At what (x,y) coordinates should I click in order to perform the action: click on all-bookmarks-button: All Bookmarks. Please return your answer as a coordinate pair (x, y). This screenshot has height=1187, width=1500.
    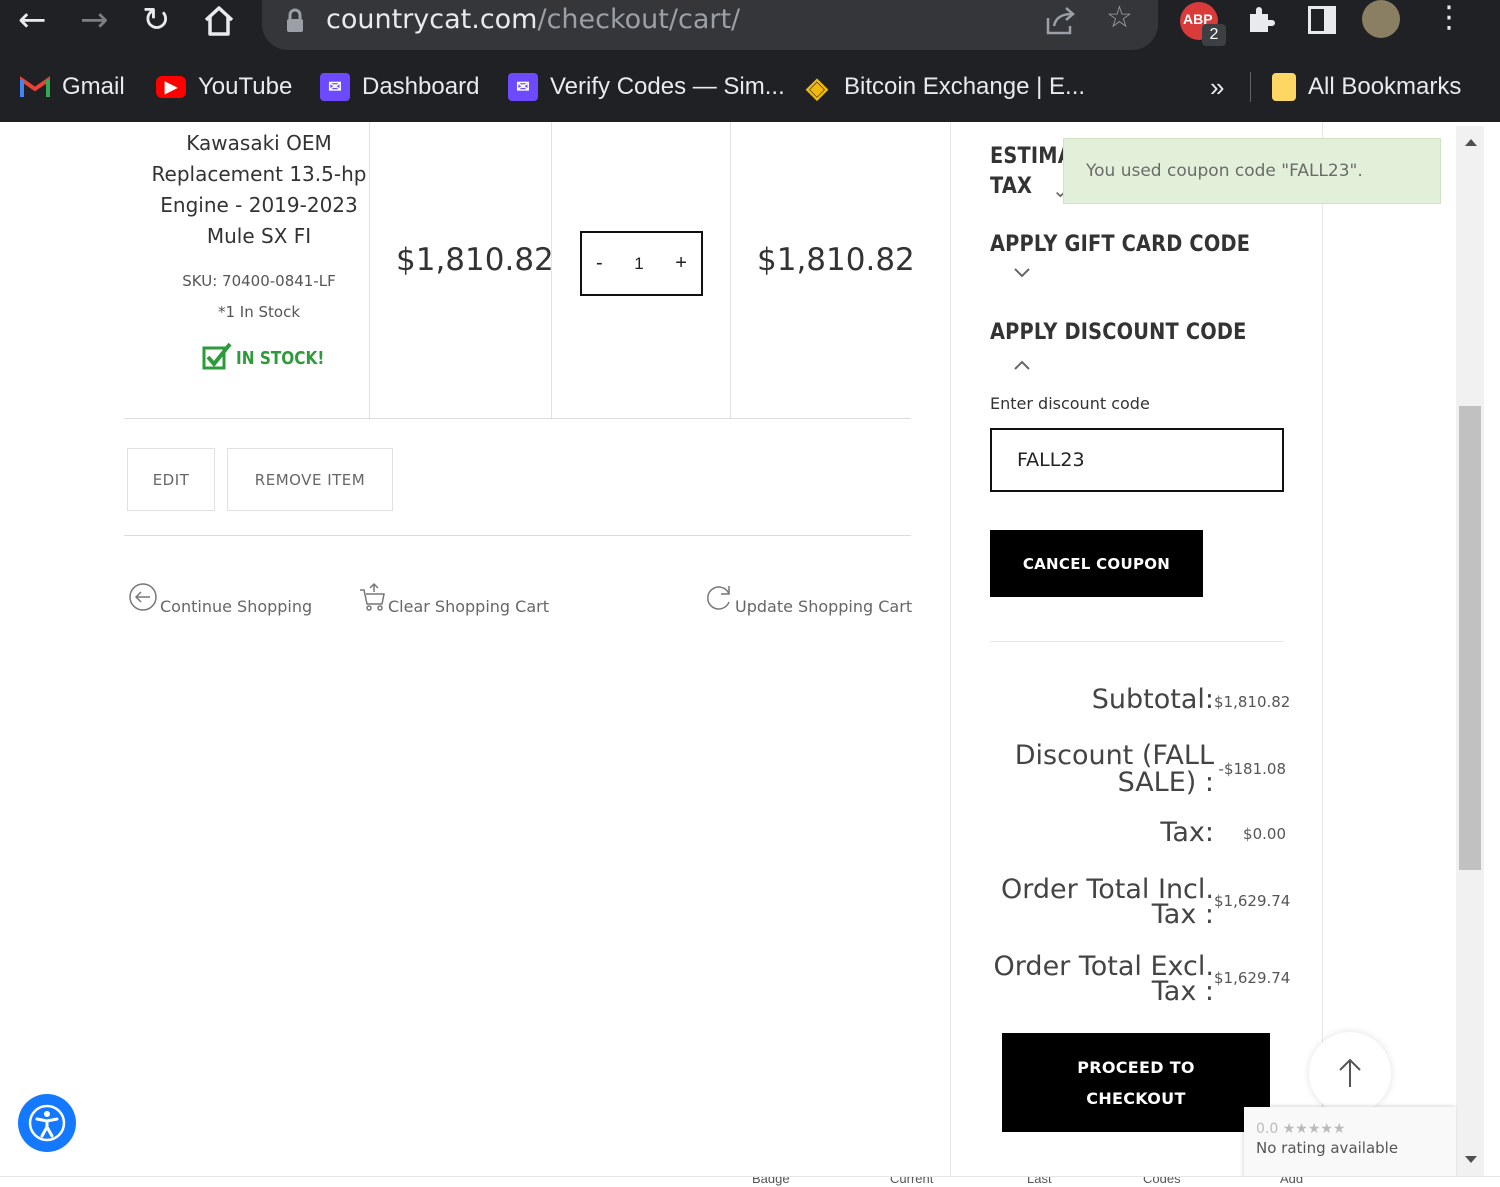
    Looking at the image, I should click on (1366, 87).